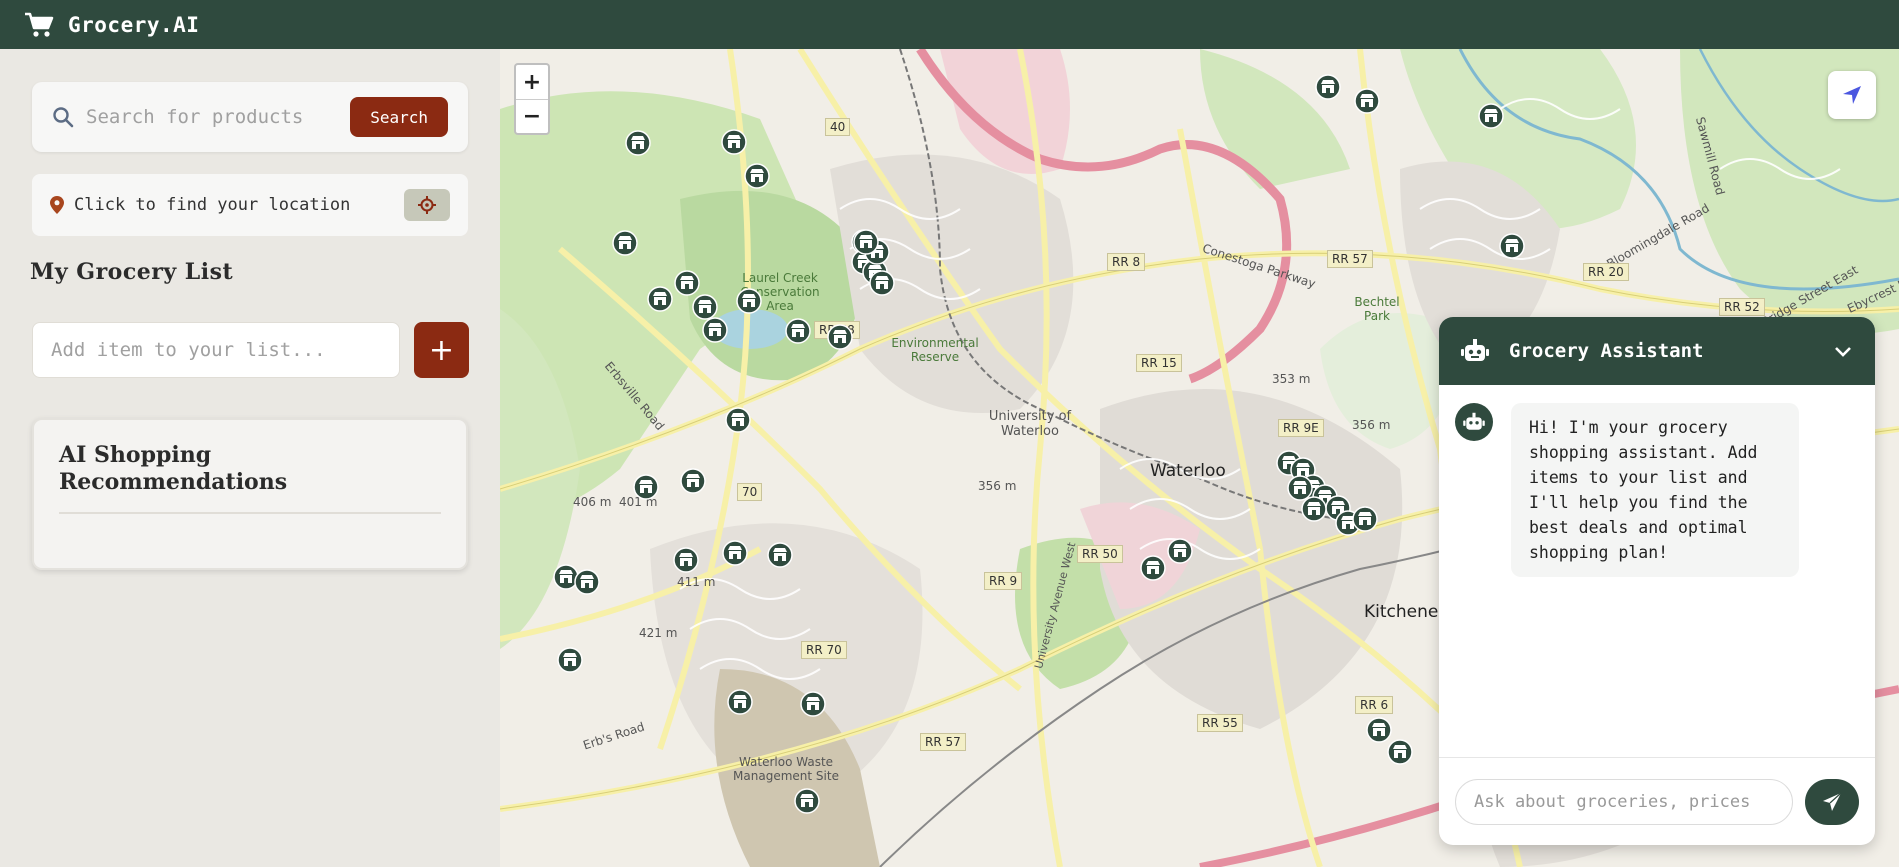 This screenshot has width=1899, height=867. Describe the element at coordinates (1474, 421) in the screenshot. I see `robot-icon` at that location.